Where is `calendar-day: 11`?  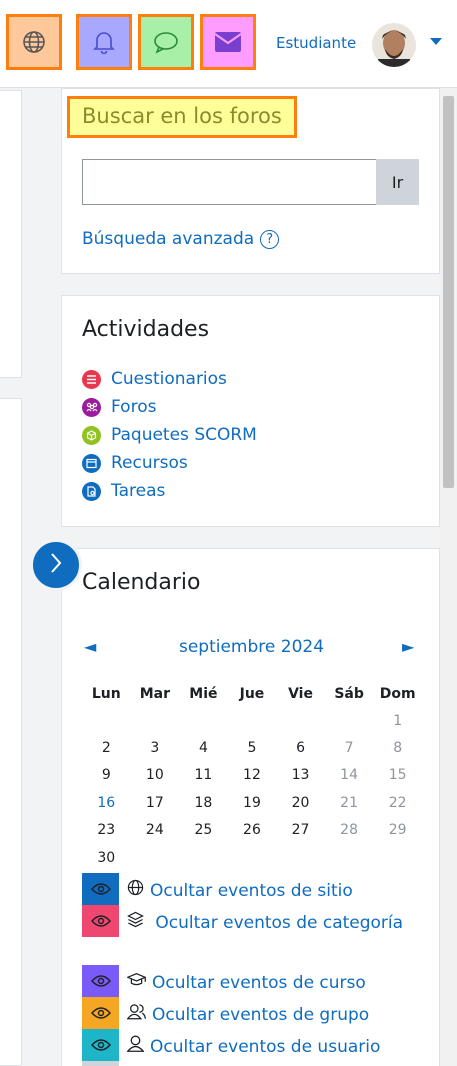 calendar-day: 11 is located at coordinates (203, 775).